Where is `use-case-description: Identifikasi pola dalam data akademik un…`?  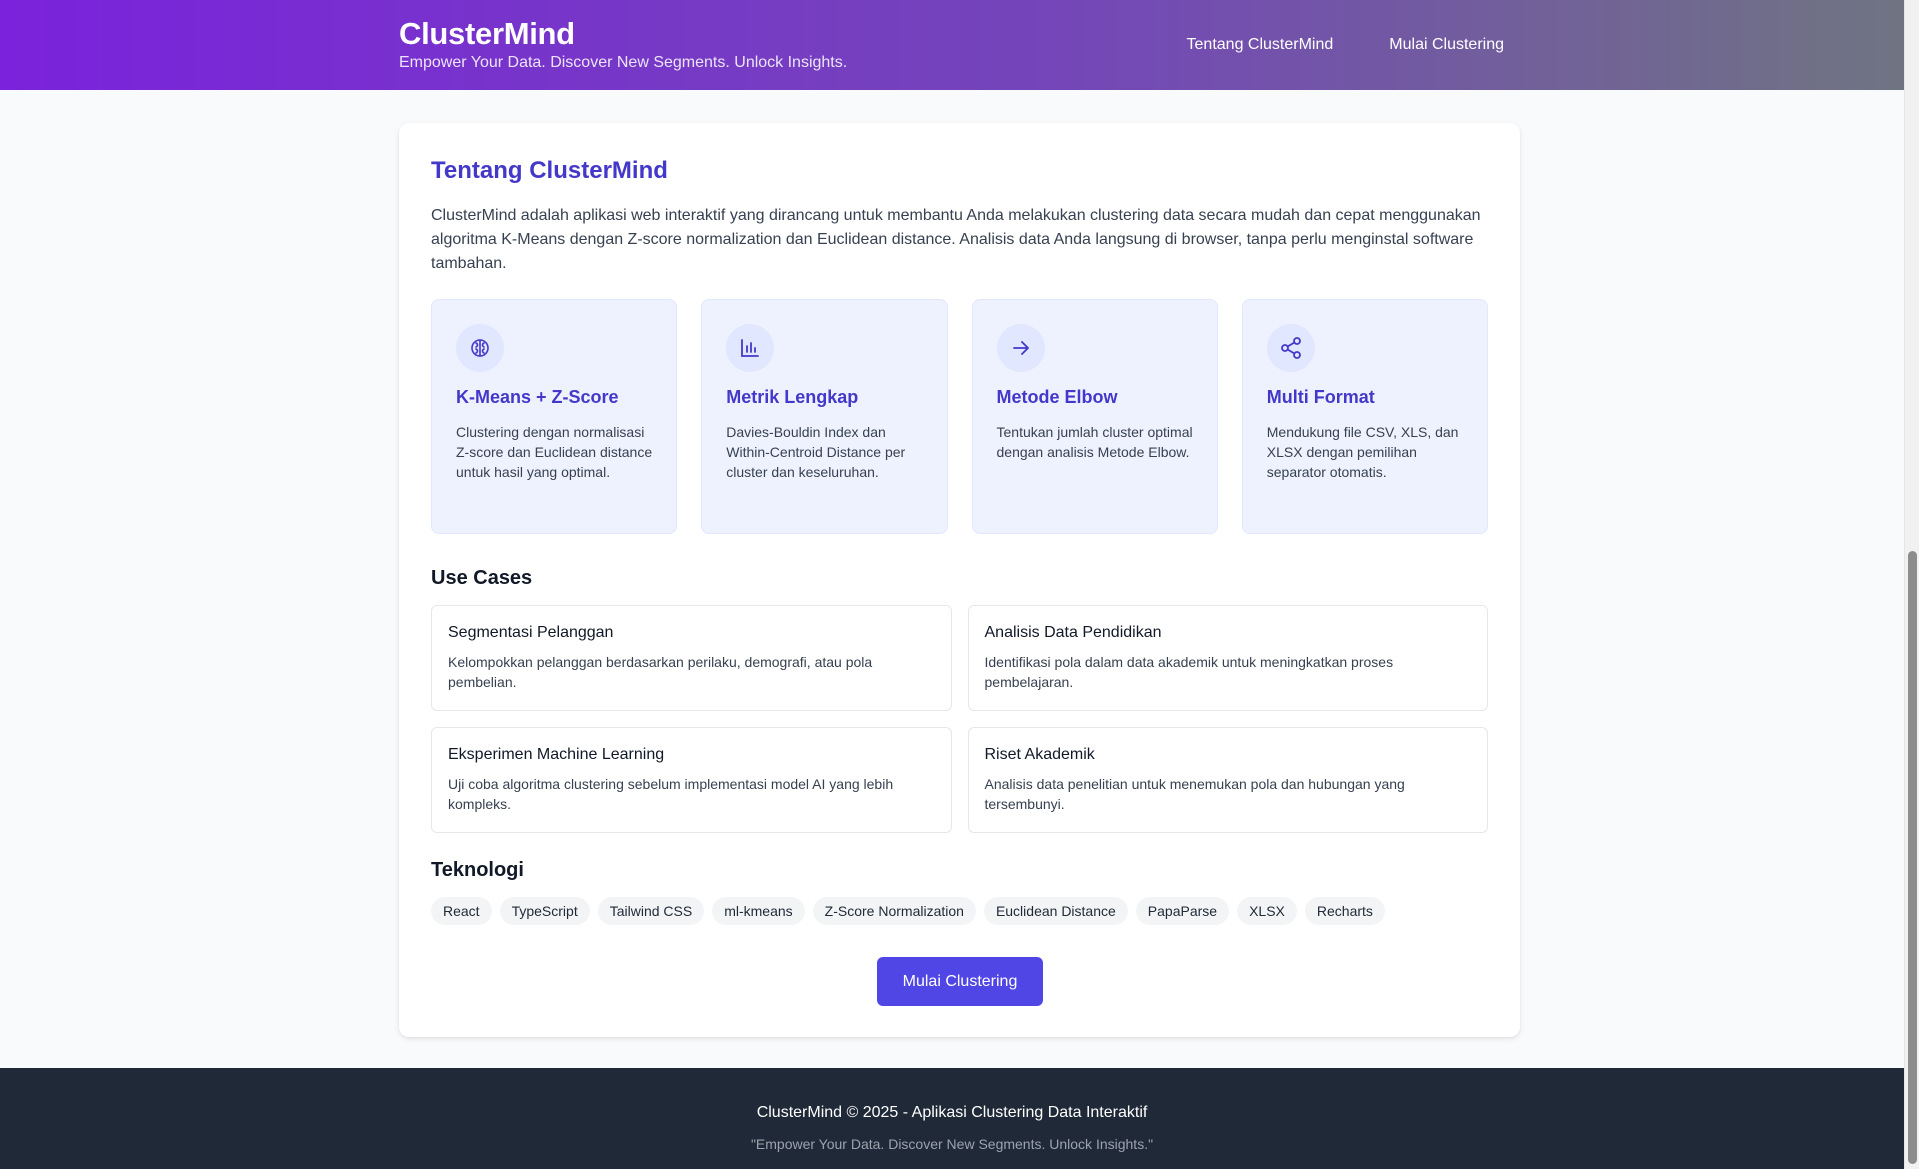
use-case-description: Identifikasi pola dalam data akademik un… is located at coordinates (1189, 672).